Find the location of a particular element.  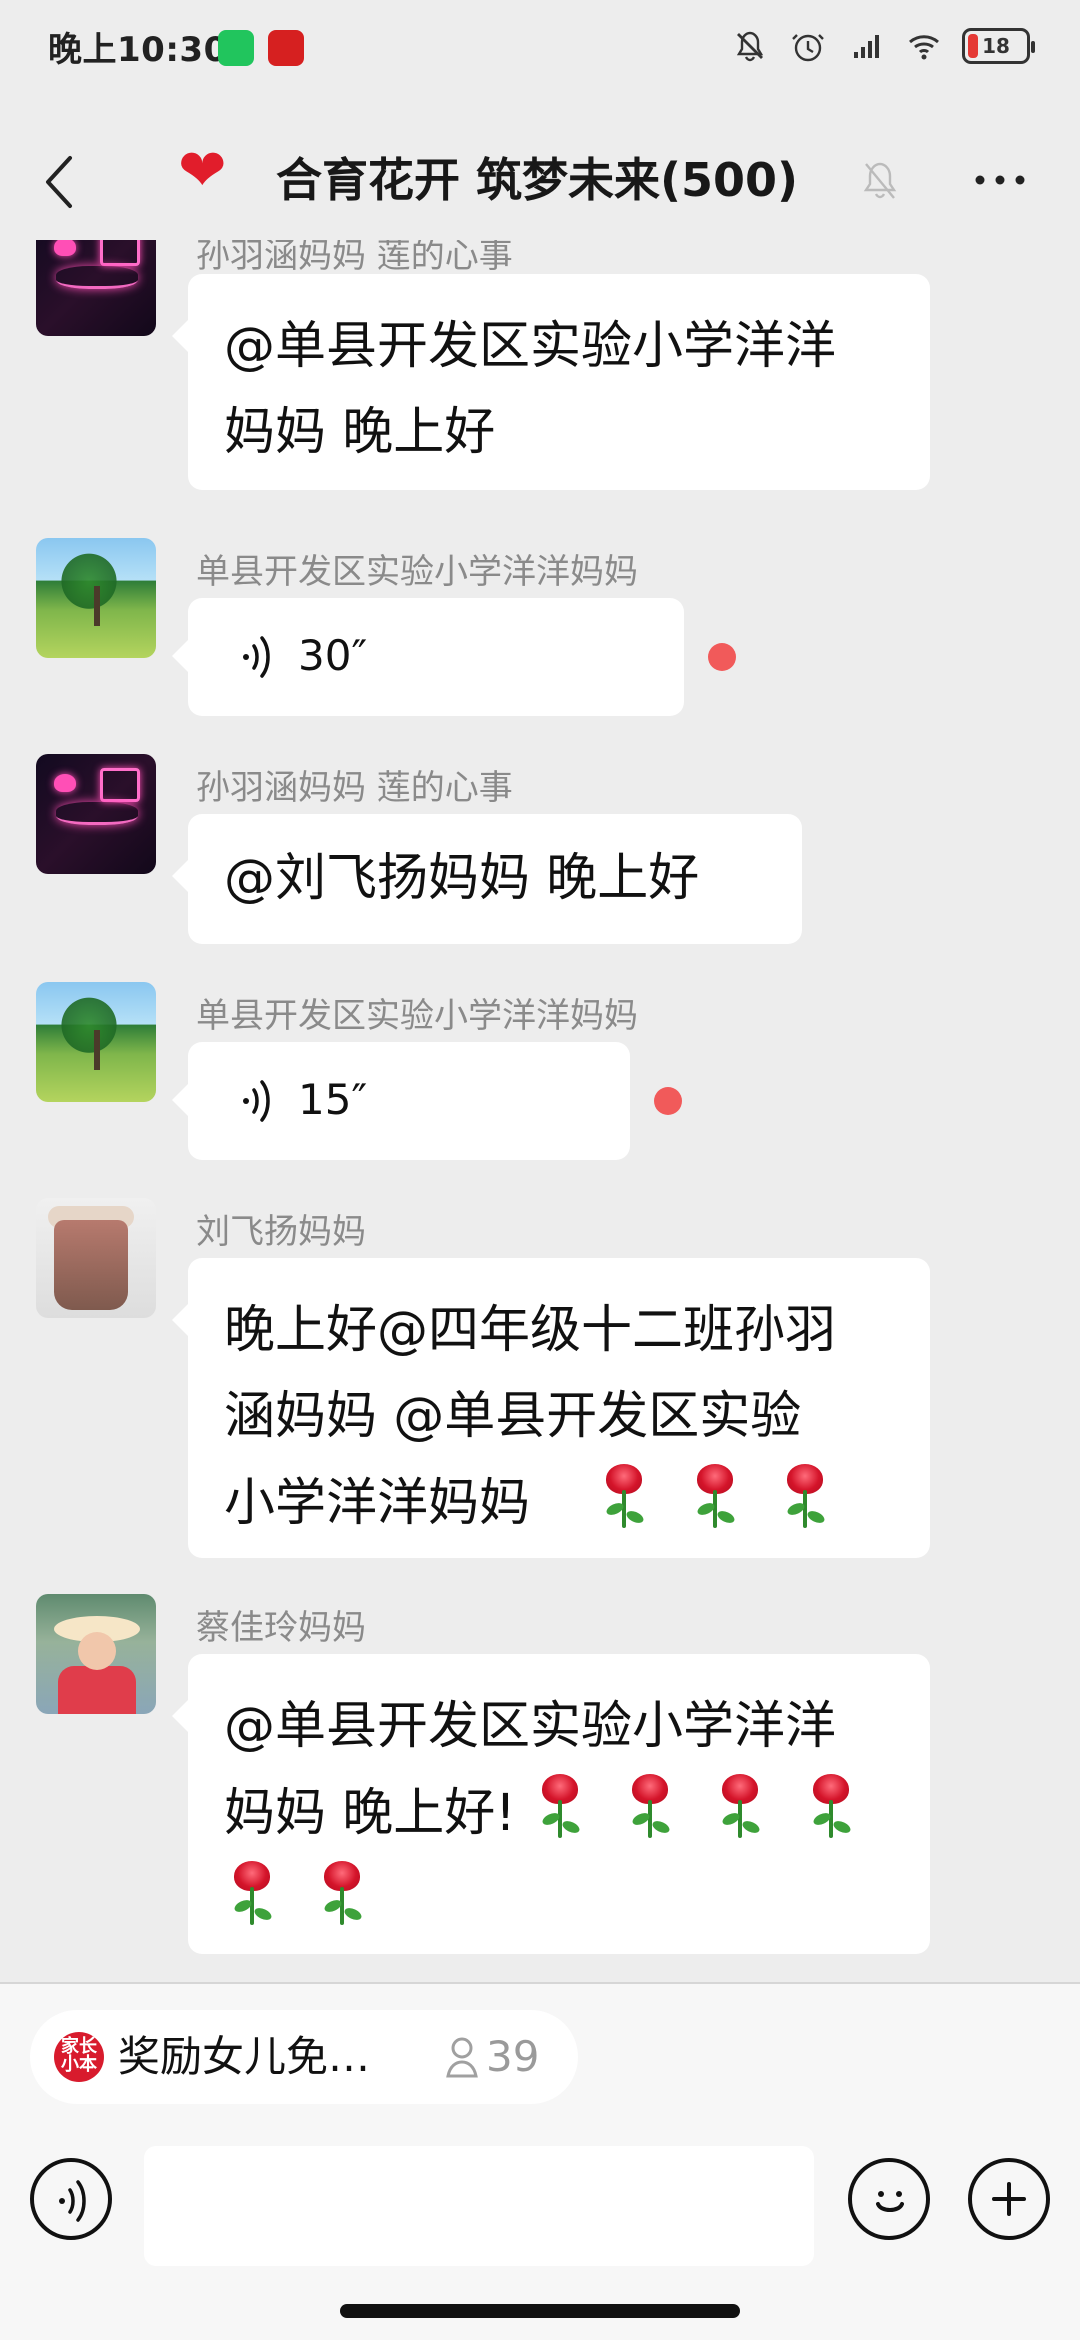

sender-name: 蔡佳玲妈妈 is located at coordinates (281, 1628).